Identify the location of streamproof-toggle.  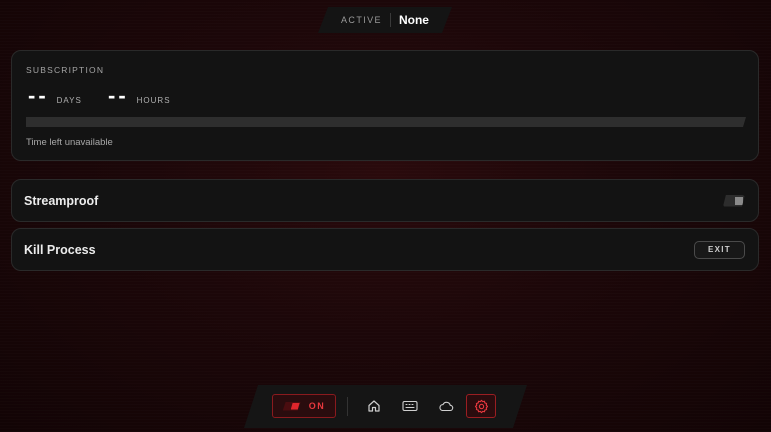
(734, 201).